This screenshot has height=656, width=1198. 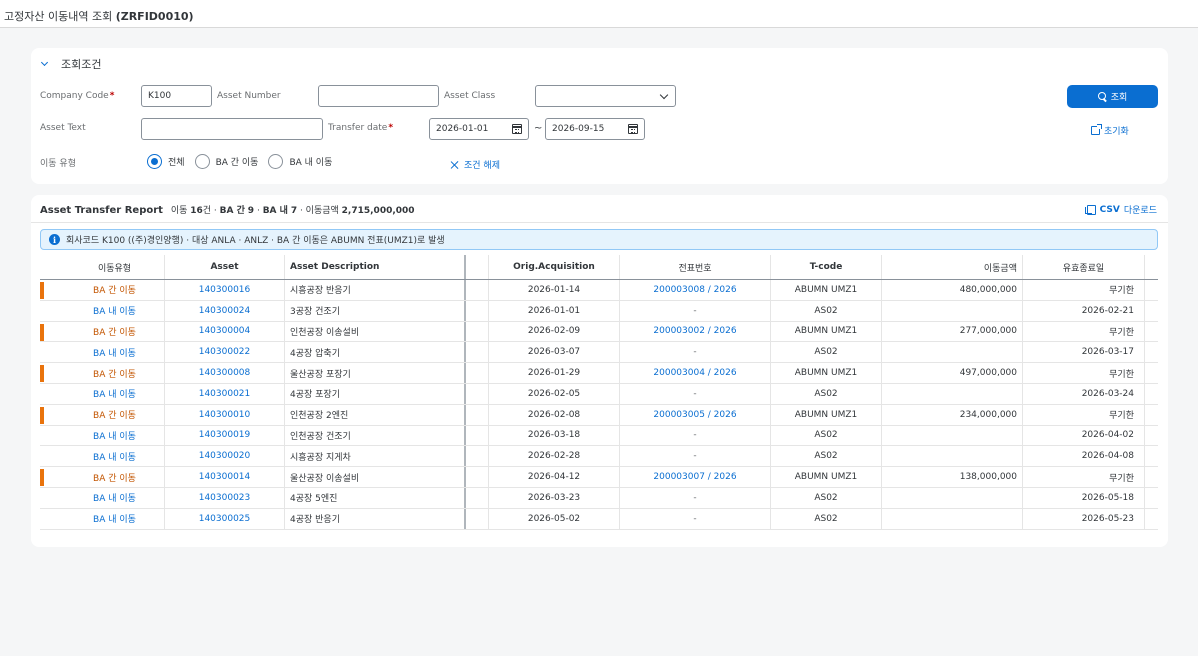 I want to click on transfer-date-to-input: 2026-09-15, so click(x=595, y=129).